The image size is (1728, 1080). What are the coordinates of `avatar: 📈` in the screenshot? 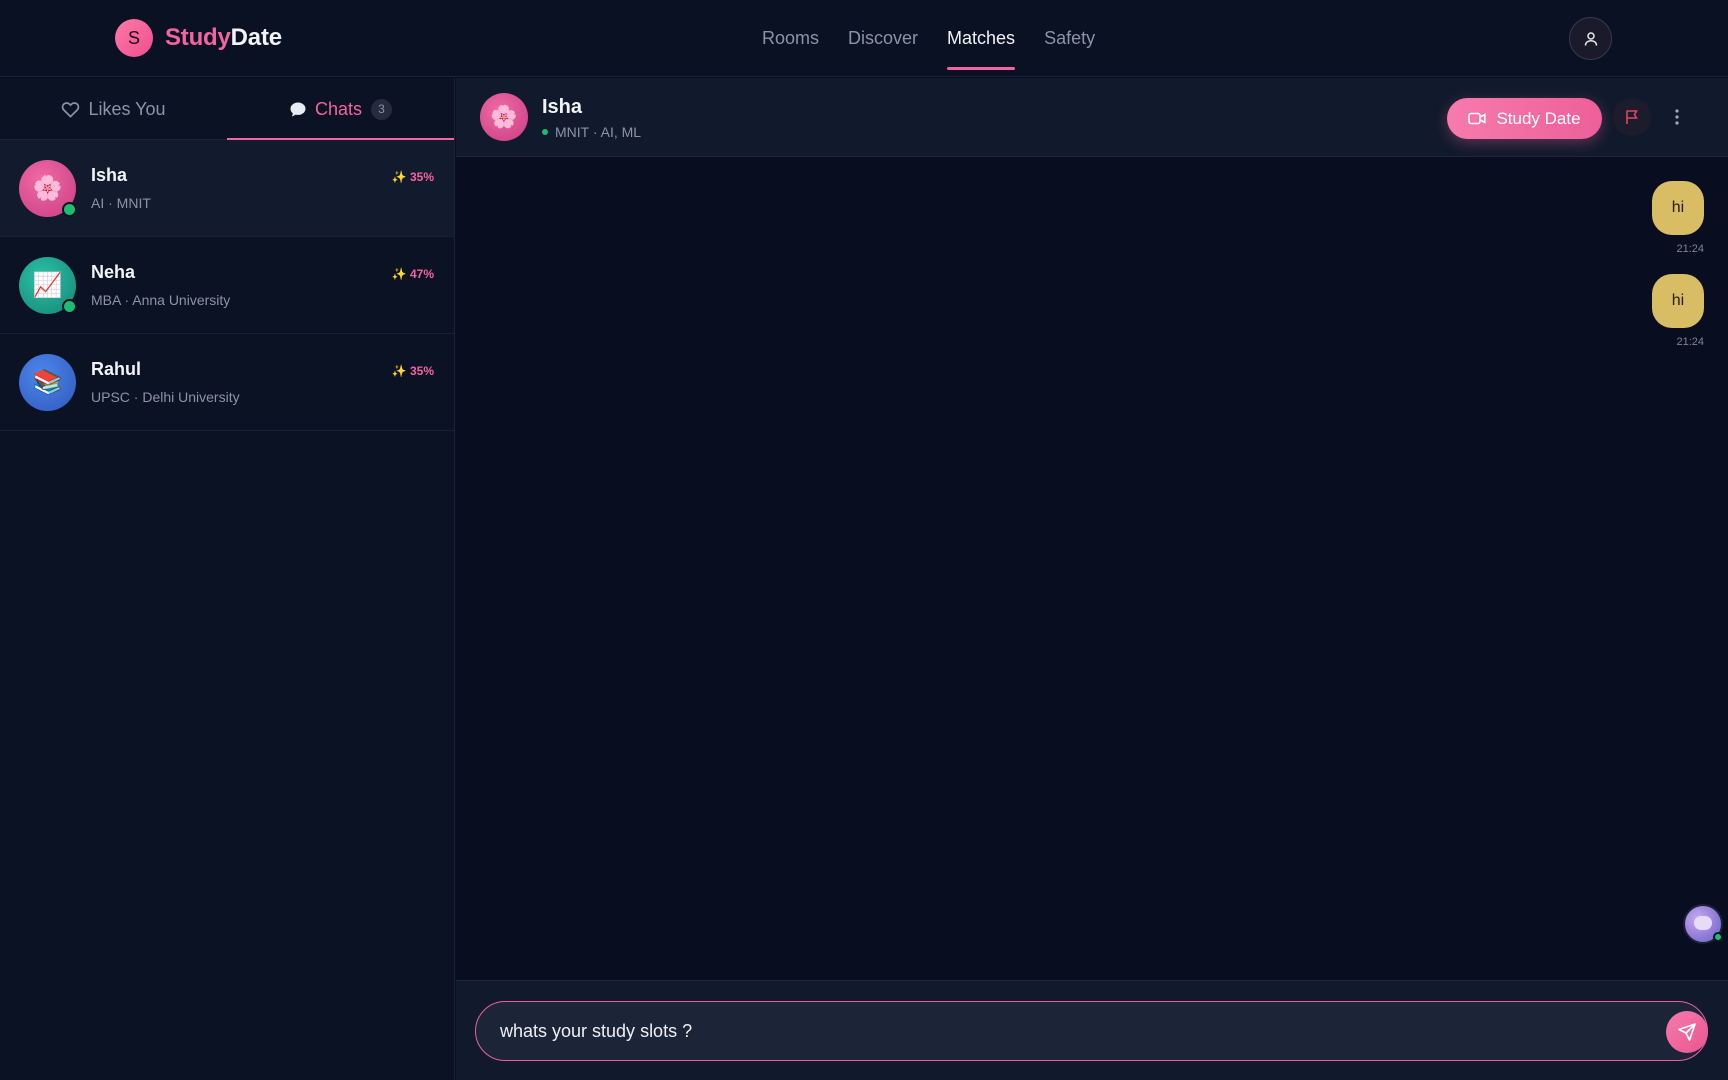 It's located at (48, 285).